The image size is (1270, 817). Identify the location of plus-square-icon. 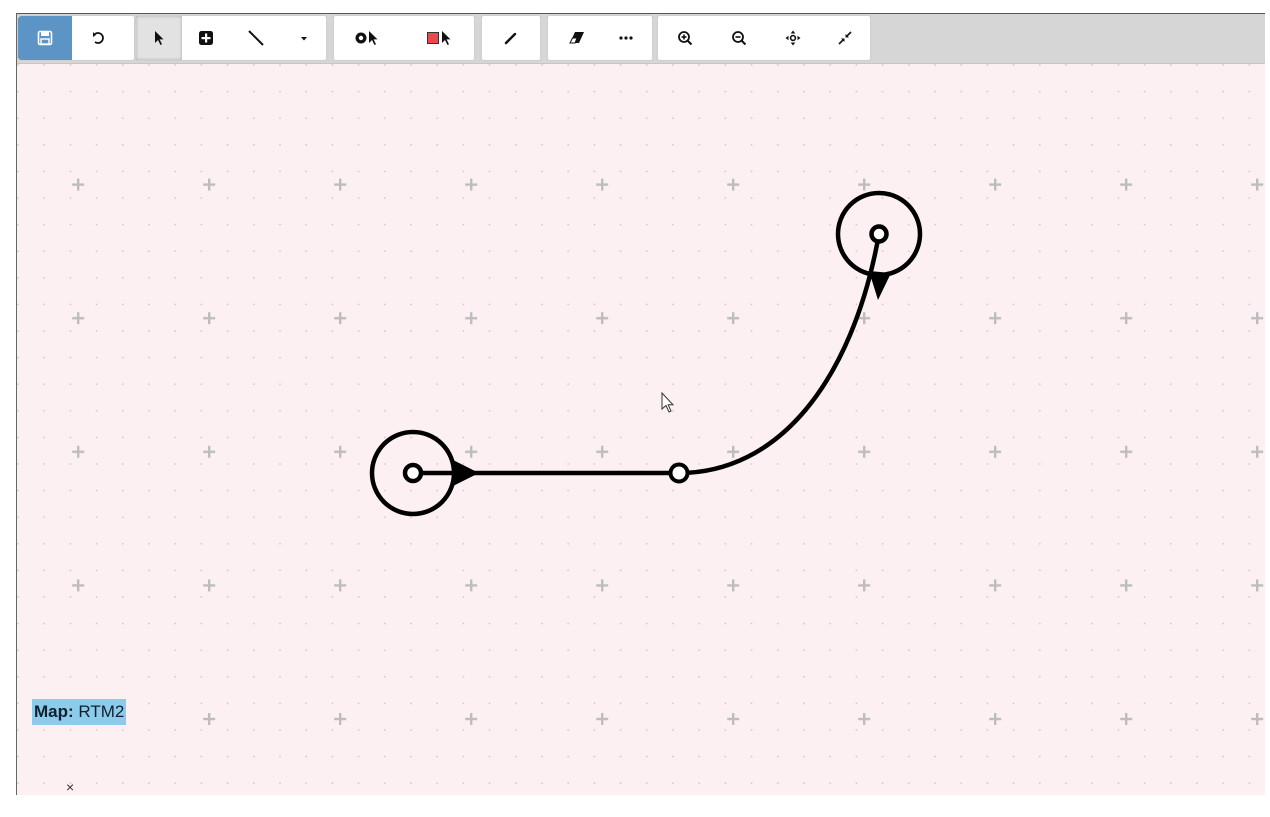
(206, 38).